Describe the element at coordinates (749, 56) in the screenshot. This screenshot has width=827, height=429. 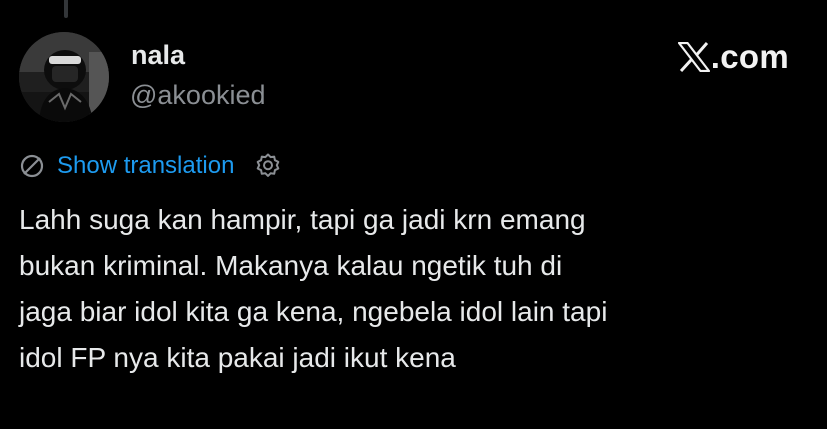
I see `brand-domain-label: .com` at that location.